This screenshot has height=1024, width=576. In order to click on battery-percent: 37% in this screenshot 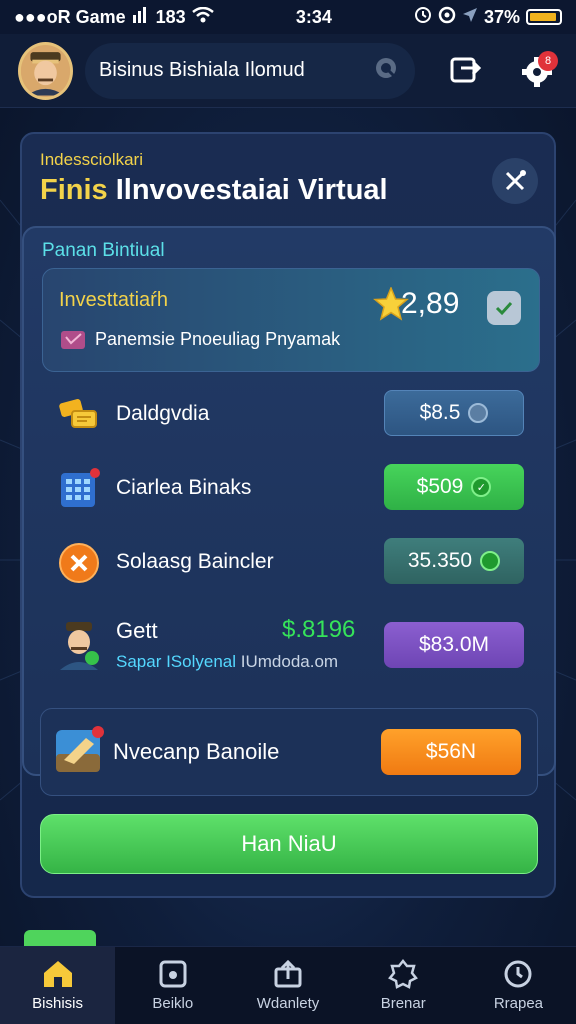, I will do `click(501, 16)`.